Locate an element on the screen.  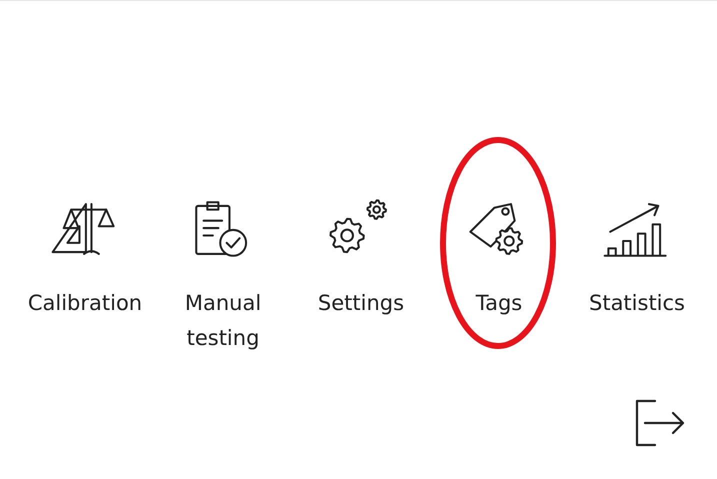
menu-tile: Calibration is located at coordinates (85, 257).